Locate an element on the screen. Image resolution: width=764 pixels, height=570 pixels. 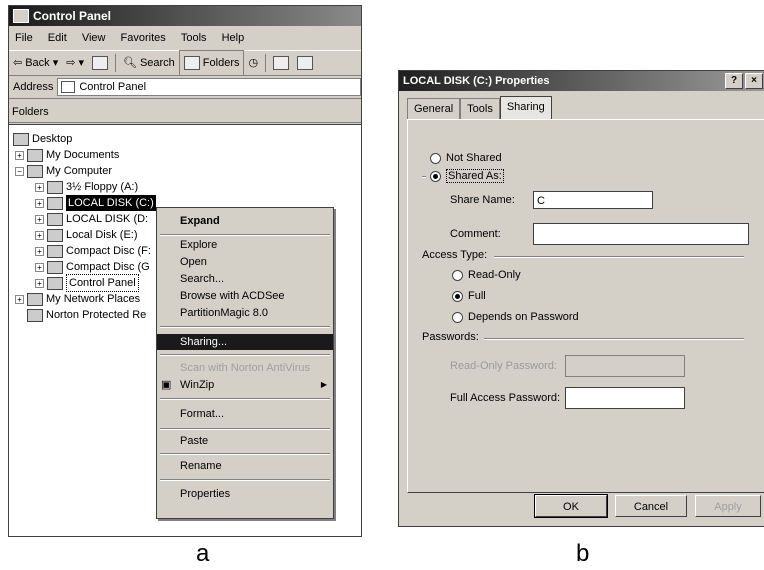
tree-item-my-computer: − My Computer is located at coordinates (63, 171).